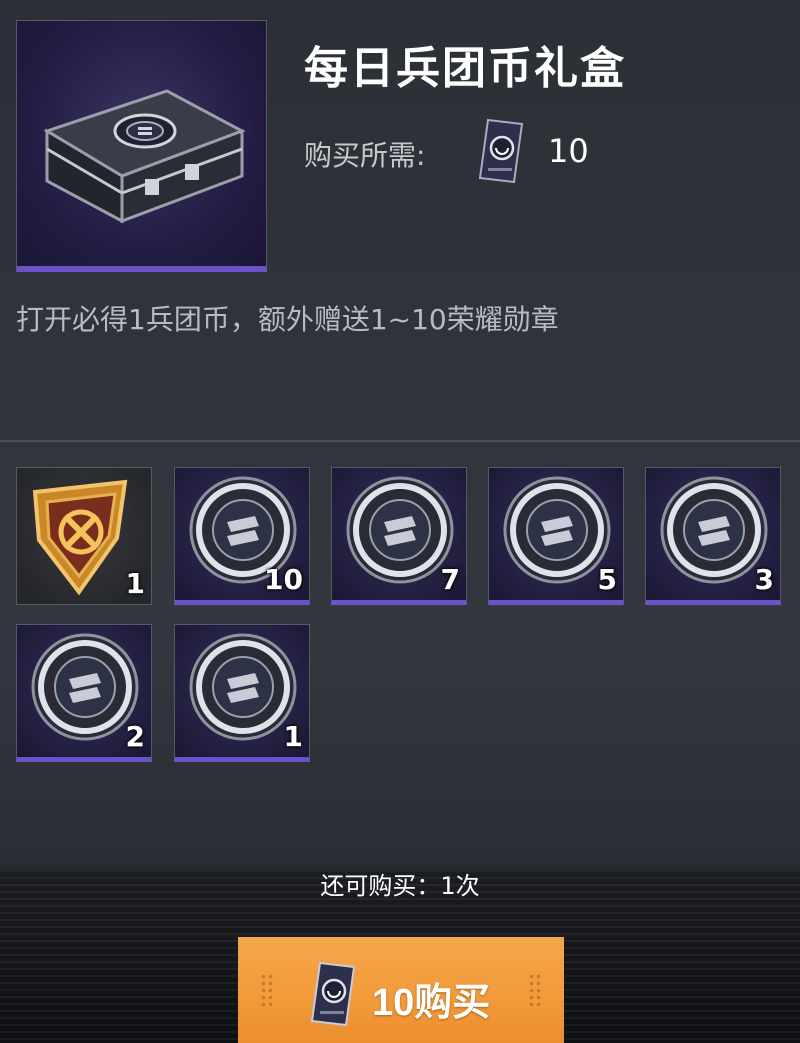 The width and height of the screenshot is (800, 1043). I want to click on reward-slot-5: 3, so click(713, 536).